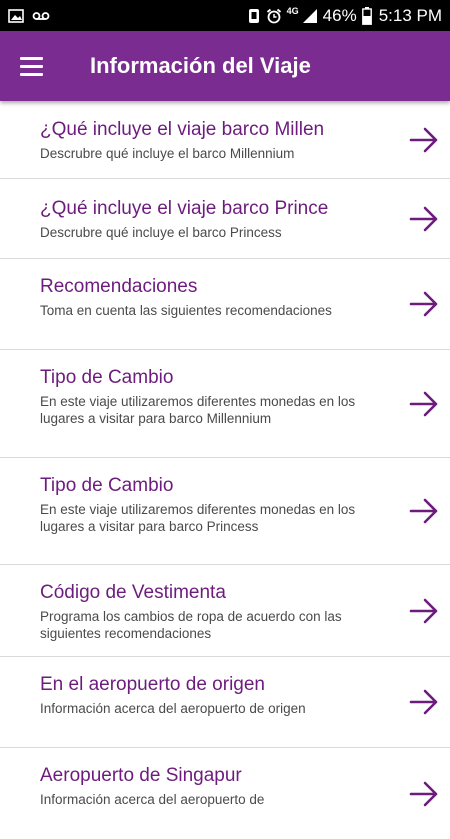  I want to click on voicemail-icon, so click(41, 15).